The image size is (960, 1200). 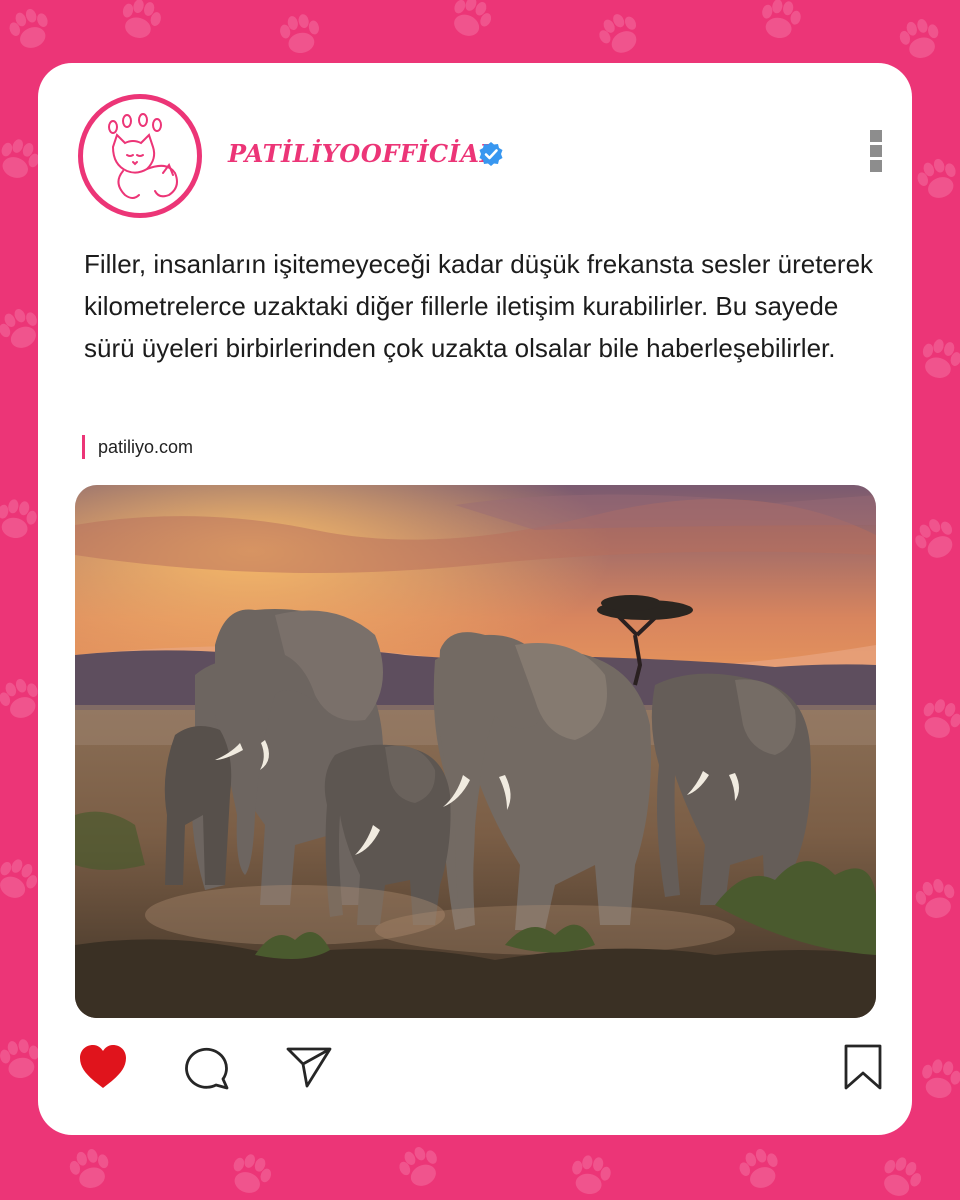 What do you see at coordinates (491, 154) in the screenshot?
I see `verified-badge-icon` at bounding box center [491, 154].